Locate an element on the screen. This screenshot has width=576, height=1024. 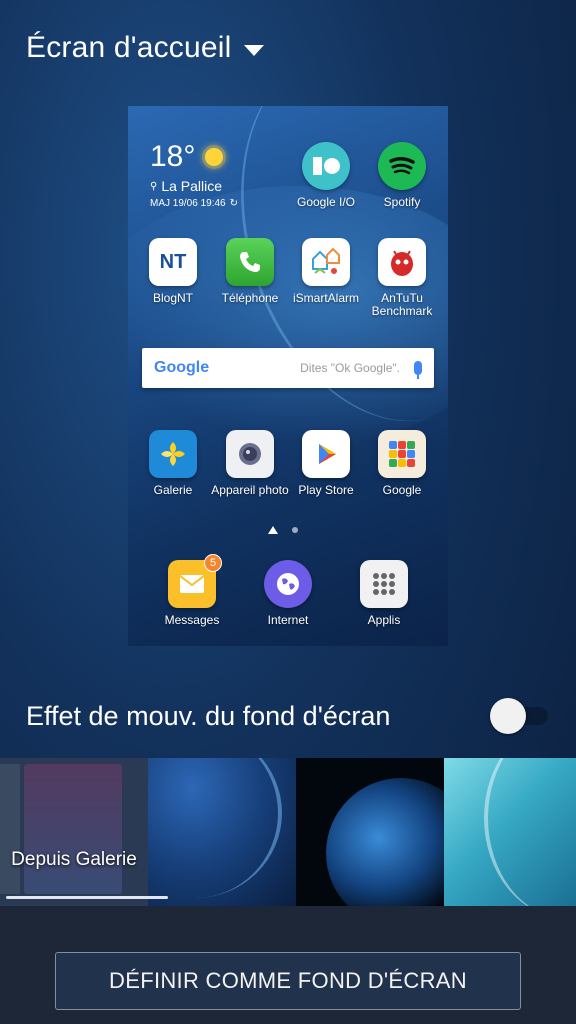
app-label: Applis is located at coordinates (384, 620).